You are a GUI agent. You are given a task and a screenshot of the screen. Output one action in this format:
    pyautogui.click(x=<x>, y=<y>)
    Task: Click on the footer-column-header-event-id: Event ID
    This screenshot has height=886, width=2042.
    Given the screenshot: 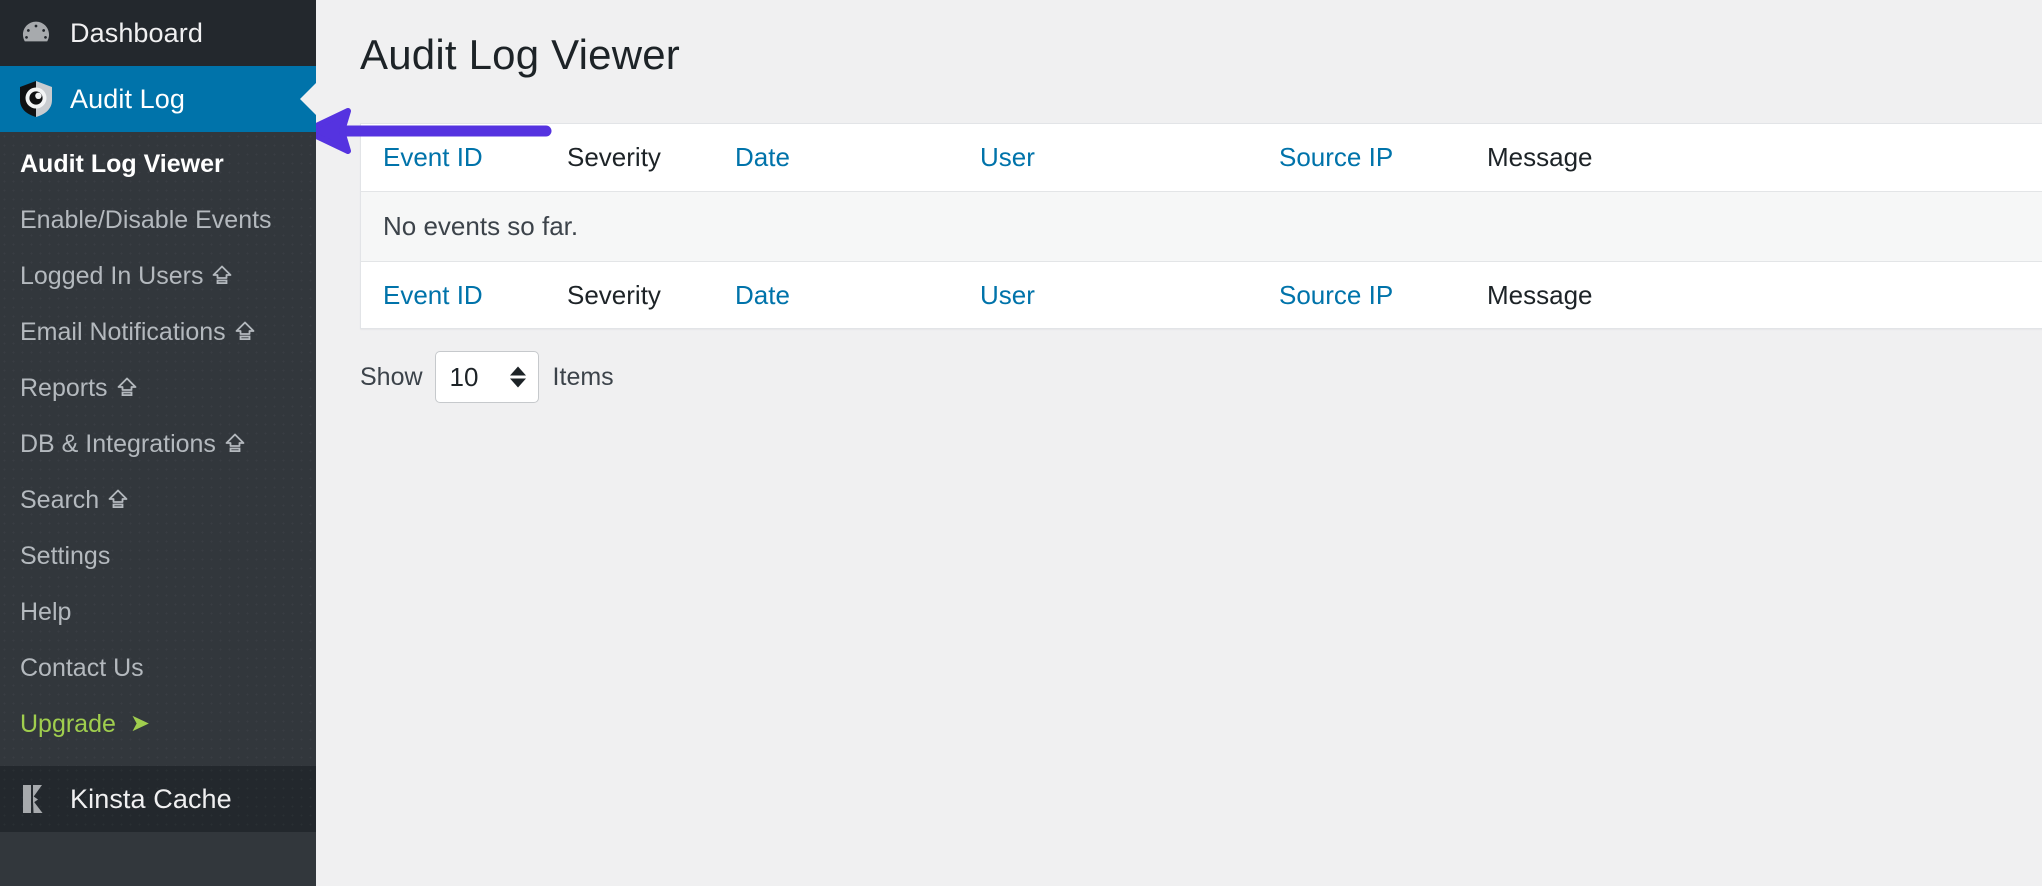 What is the action you would take?
    pyautogui.click(x=464, y=295)
    